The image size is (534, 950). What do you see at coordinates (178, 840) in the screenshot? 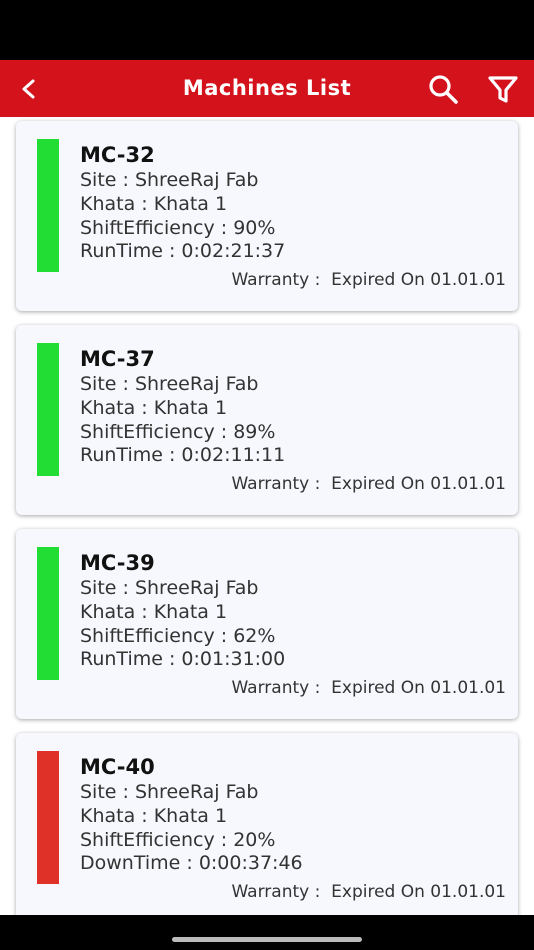
I see `machine-efficiency: ShiftEfficiency : 20%` at bounding box center [178, 840].